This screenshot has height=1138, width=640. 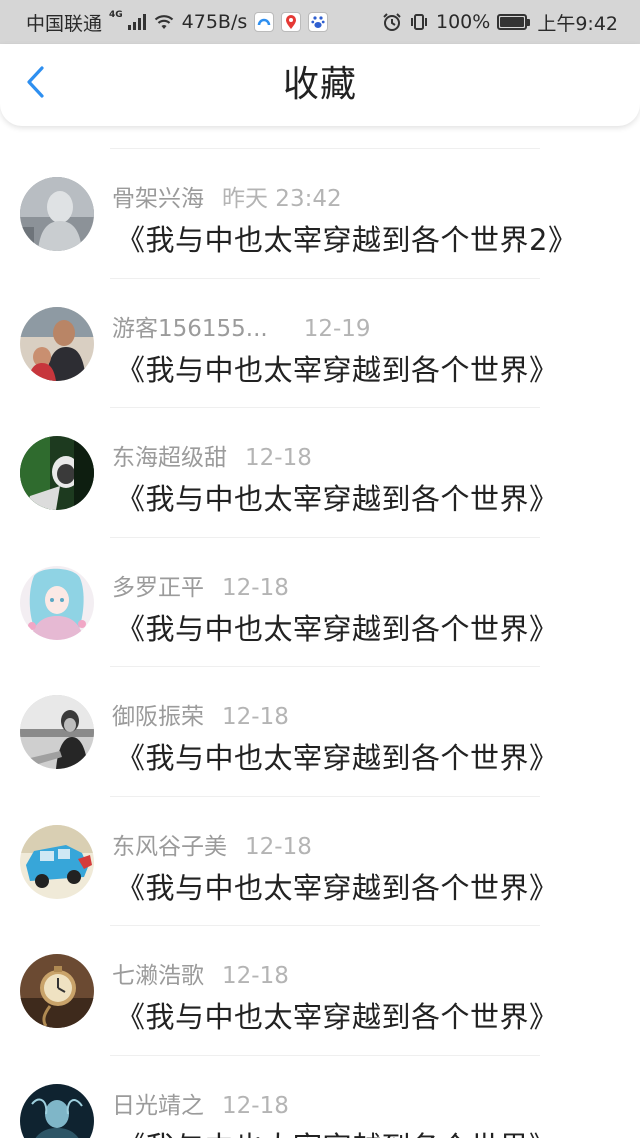 I want to click on baidu-notification-icon, so click(x=318, y=22).